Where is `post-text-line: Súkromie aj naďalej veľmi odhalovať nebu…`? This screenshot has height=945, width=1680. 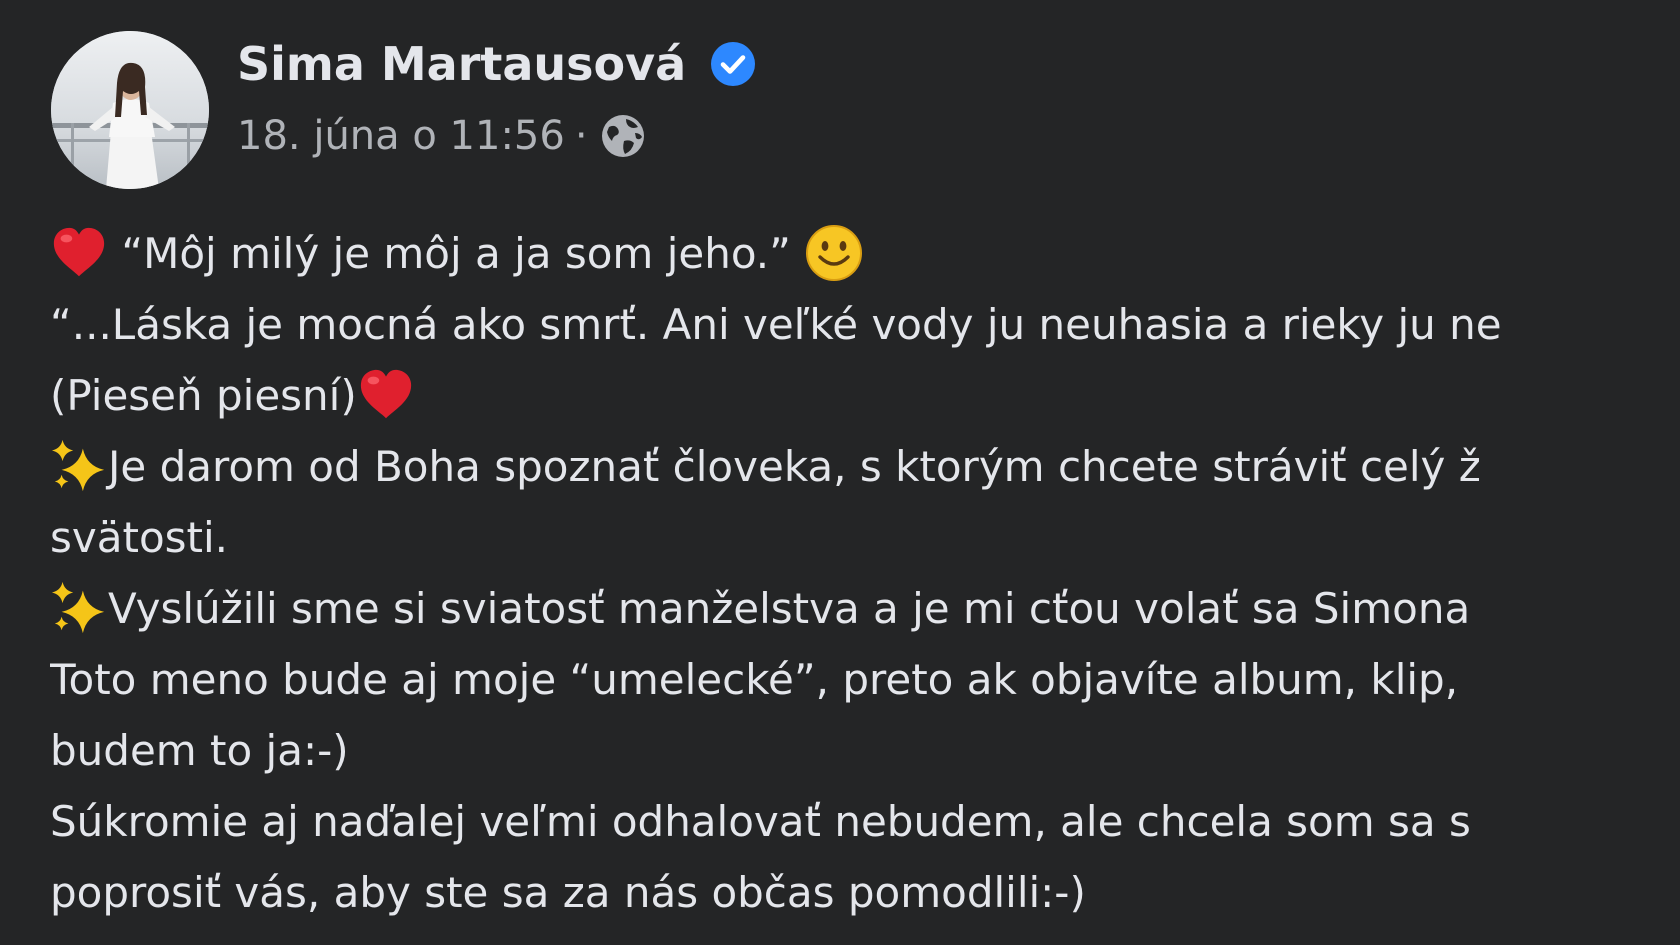 post-text-line: Súkromie aj naďalej veľmi odhalovať nebu… is located at coordinates (865, 821).